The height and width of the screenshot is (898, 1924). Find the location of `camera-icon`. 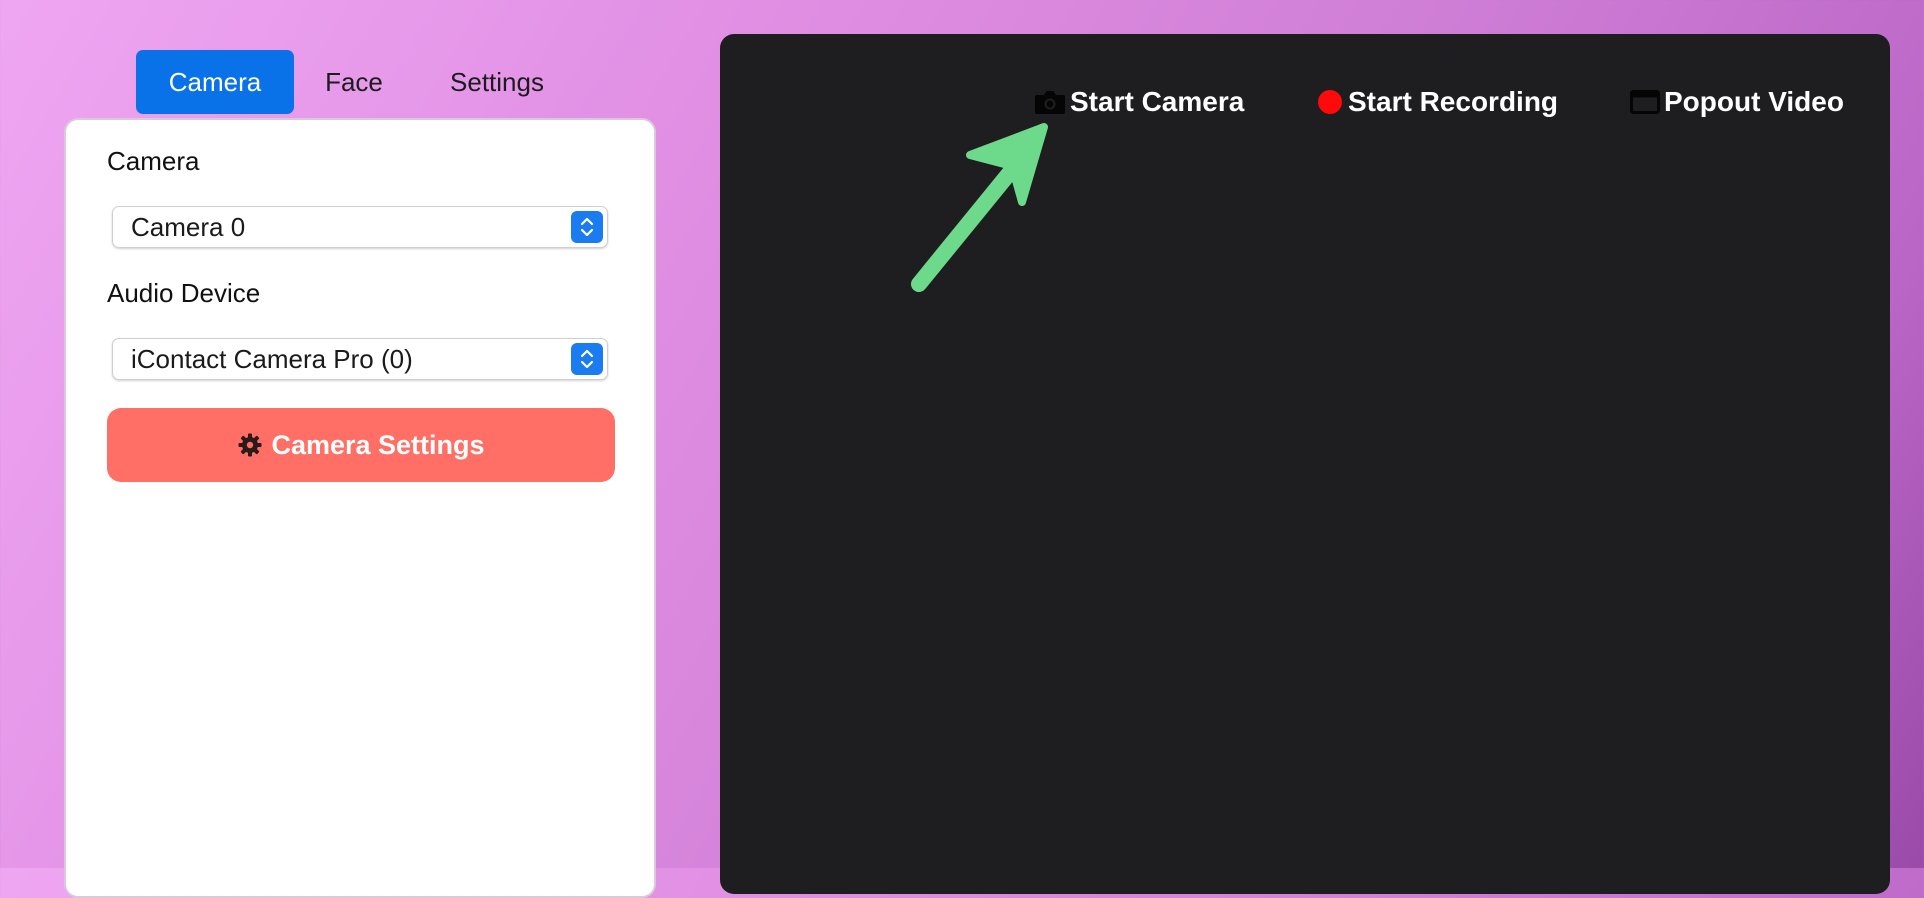

camera-icon is located at coordinates (1050, 102).